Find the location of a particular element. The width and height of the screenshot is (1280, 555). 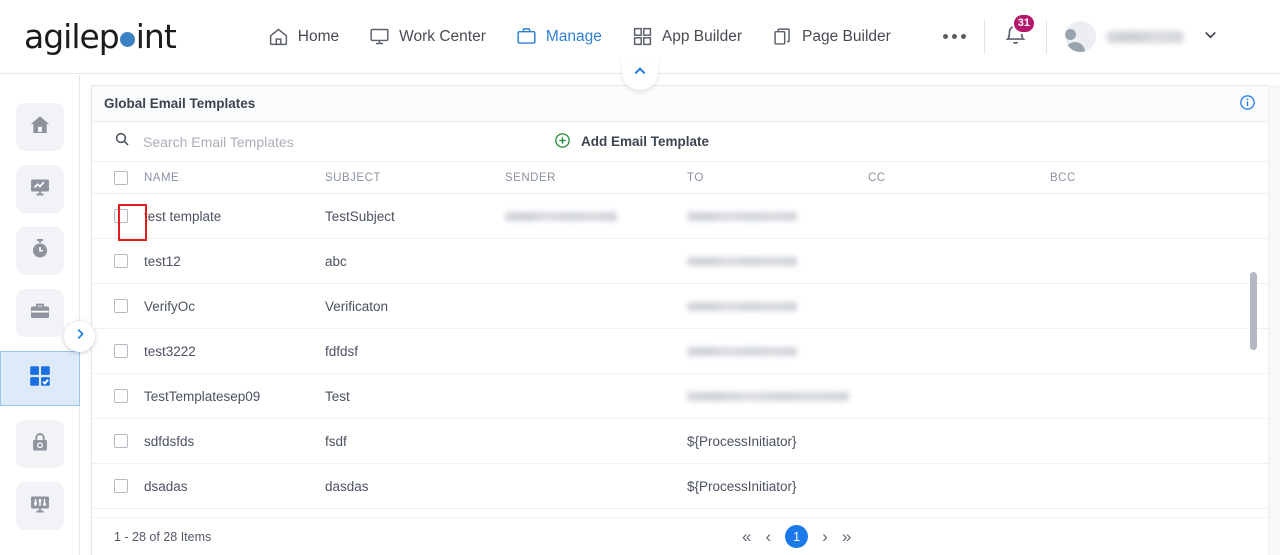

cell-subject: fsdf is located at coordinates (336, 441).